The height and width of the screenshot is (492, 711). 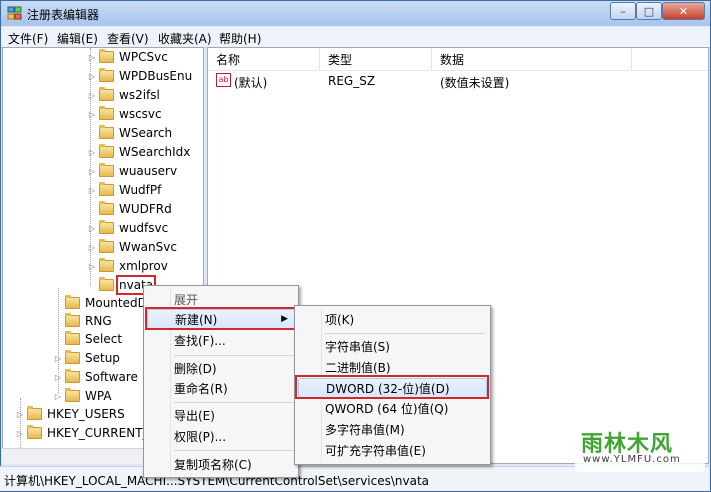 What do you see at coordinates (140, 190) in the screenshot?
I see `tree-item-label: WudfPf` at bounding box center [140, 190].